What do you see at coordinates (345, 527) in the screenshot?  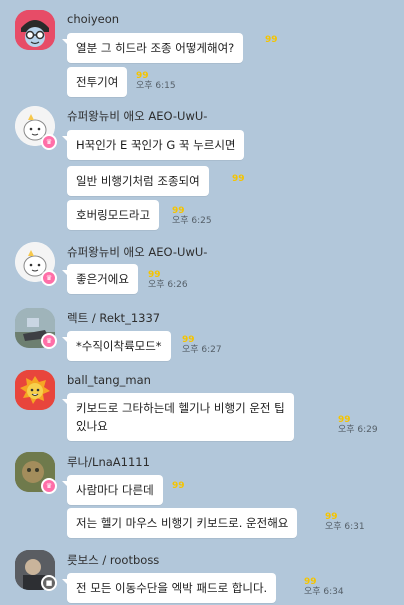 I see `message-time: 오후 6:31` at bounding box center [345, 527].